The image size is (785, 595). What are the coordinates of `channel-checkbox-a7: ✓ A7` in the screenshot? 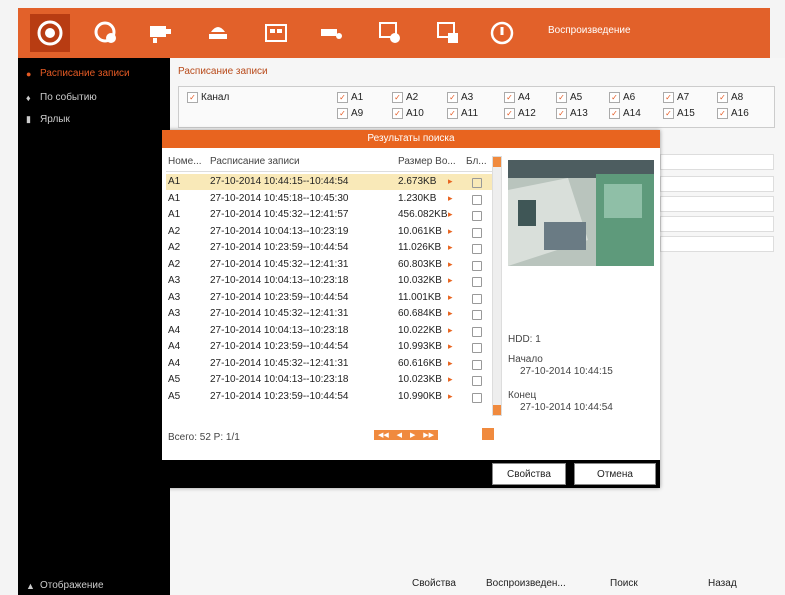 It's located at (676, 97).